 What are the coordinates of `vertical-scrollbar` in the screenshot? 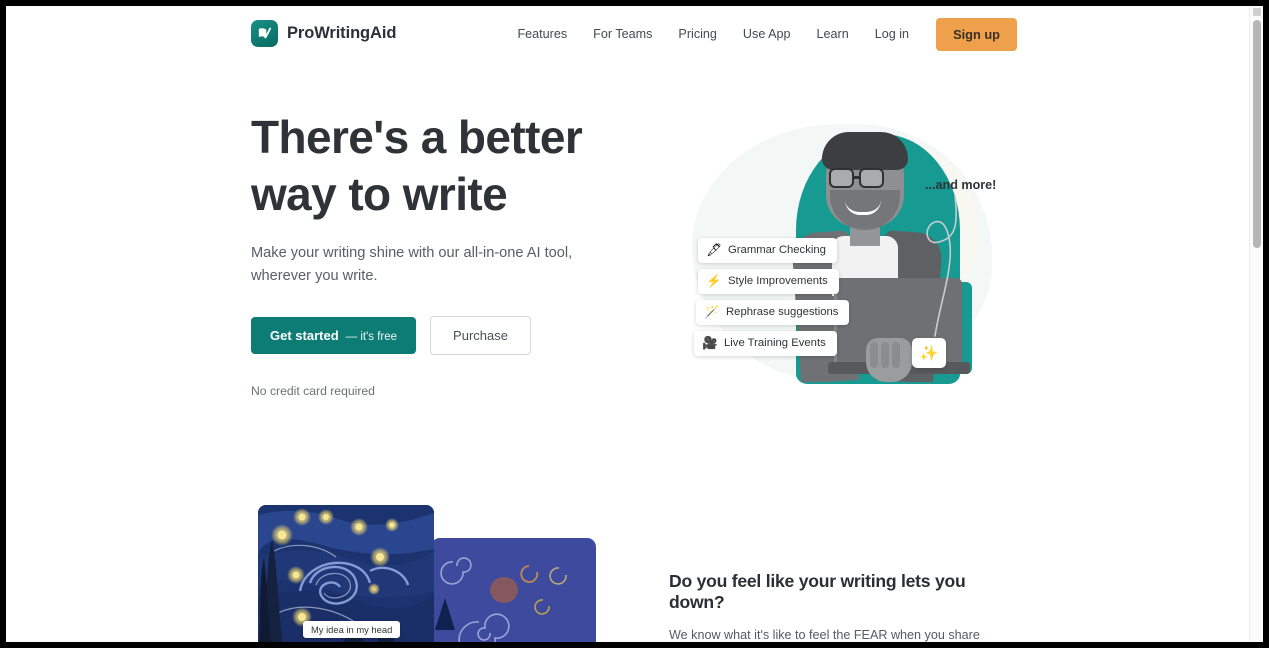 It's located at (1256, 324).